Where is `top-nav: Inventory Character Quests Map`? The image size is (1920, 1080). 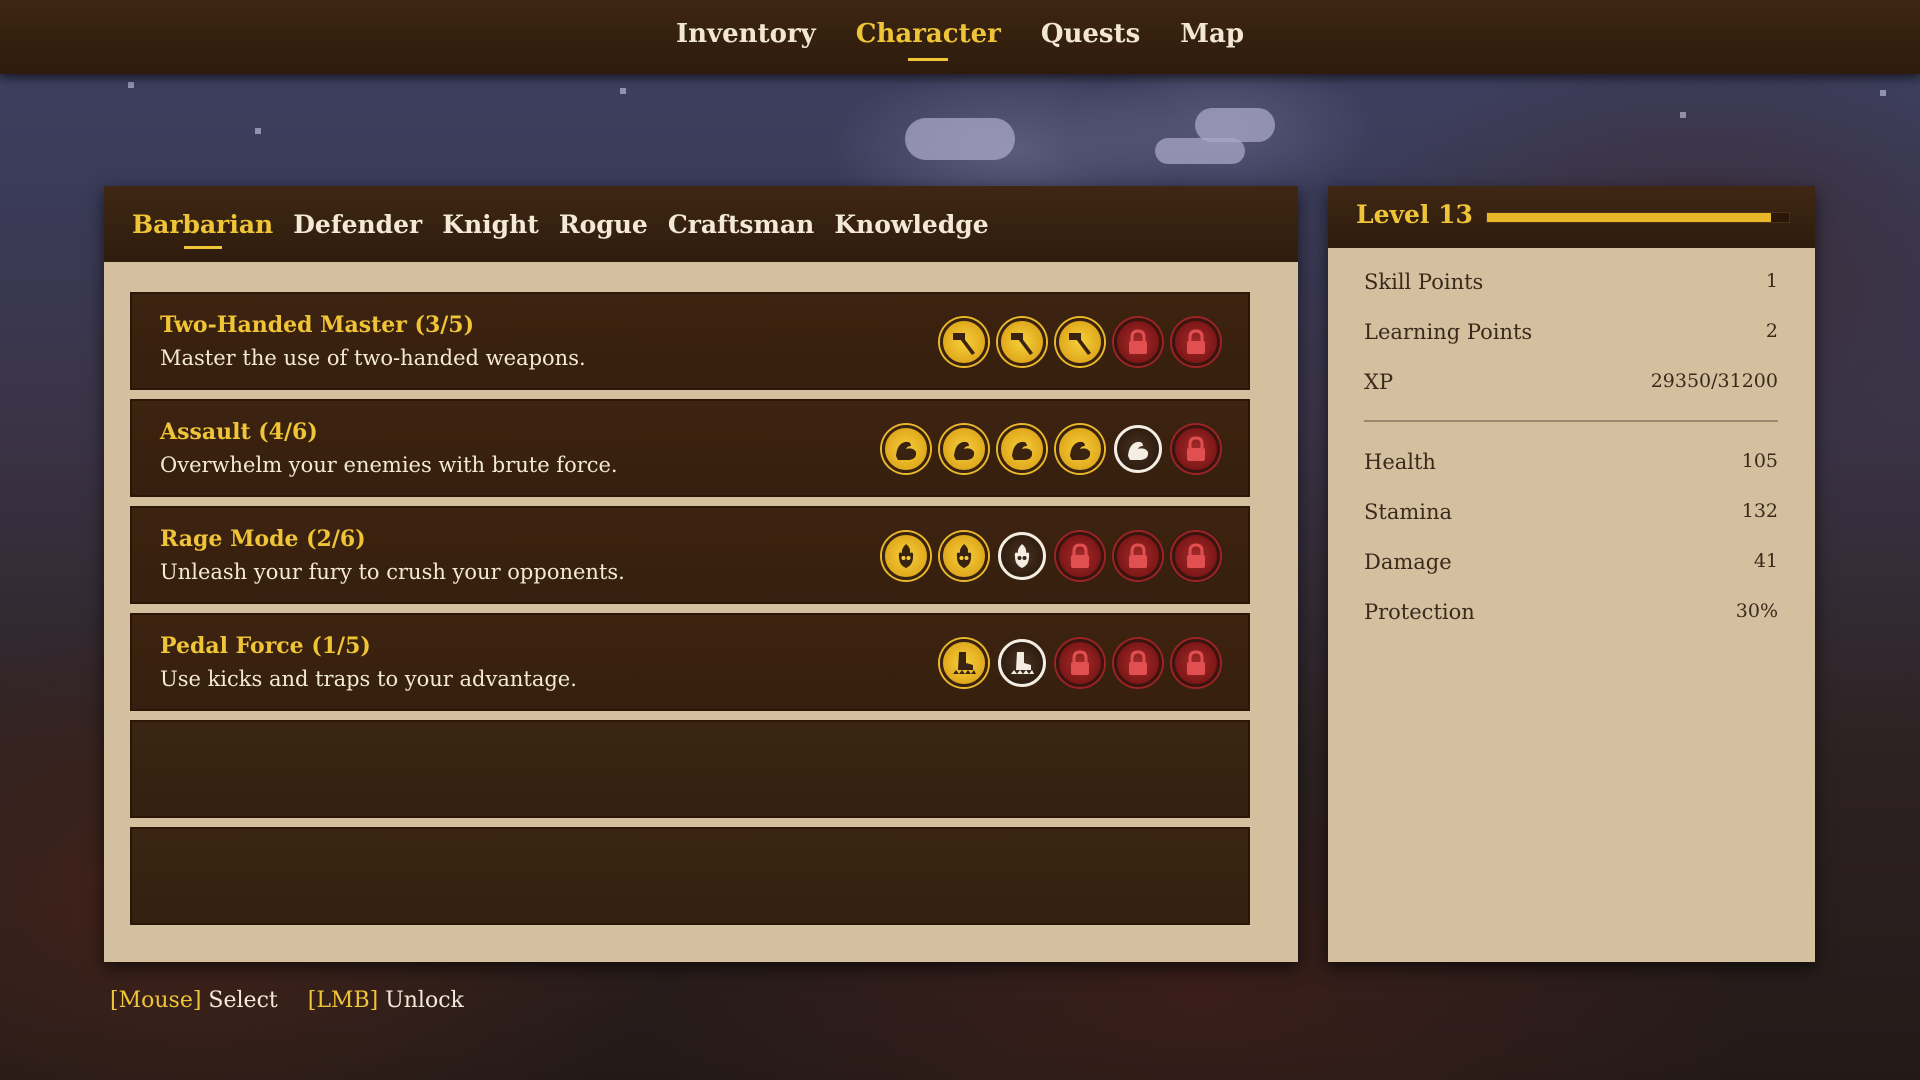 top-nav: Inventory Character Quests Map is located at coordinates (960, 37).